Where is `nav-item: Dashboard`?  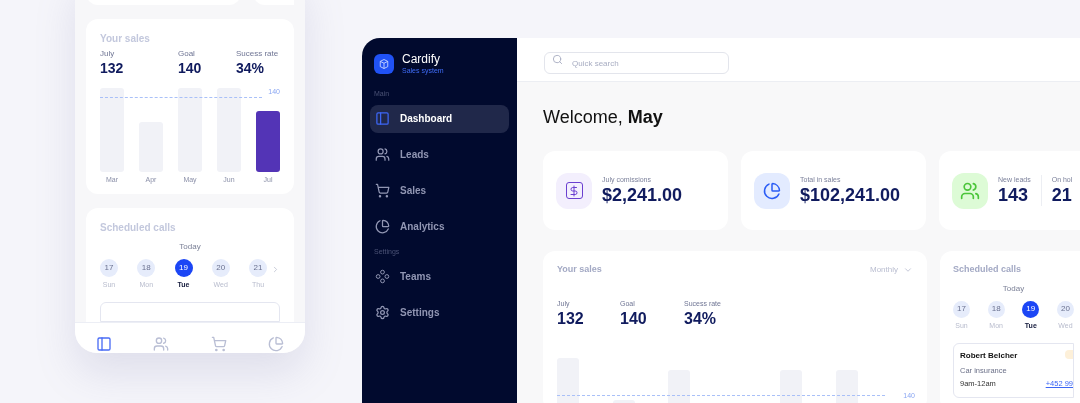 nav-item: Dashboard is located at coordinates (439, 118).